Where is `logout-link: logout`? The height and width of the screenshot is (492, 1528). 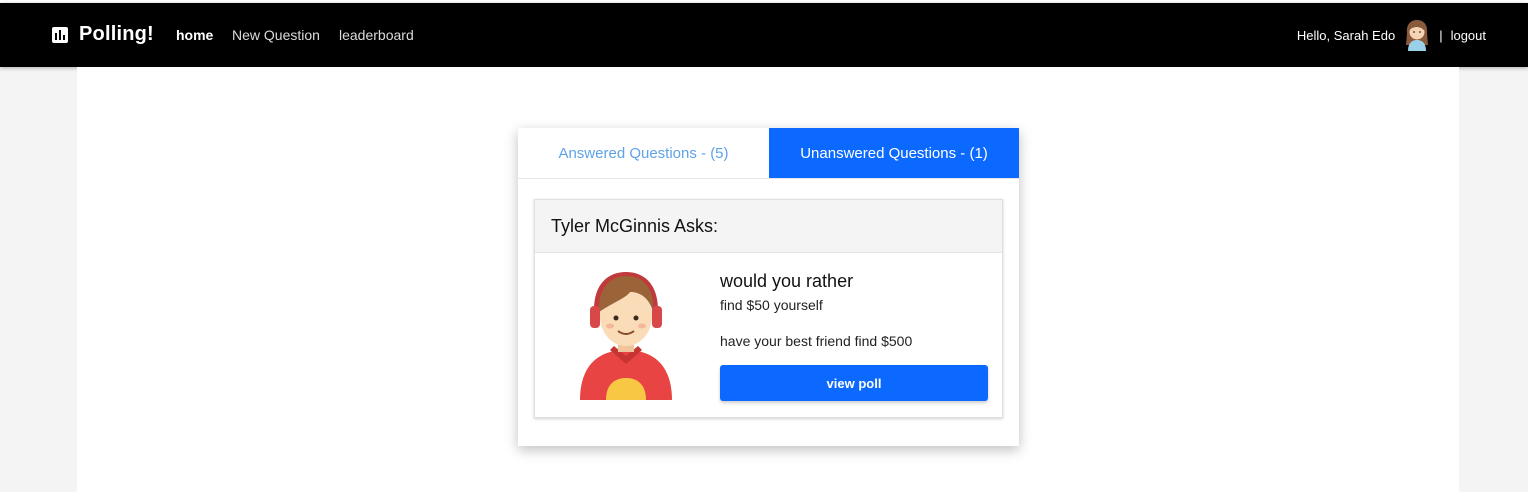 logout-link: logout is located at coordinates (1468, 35).